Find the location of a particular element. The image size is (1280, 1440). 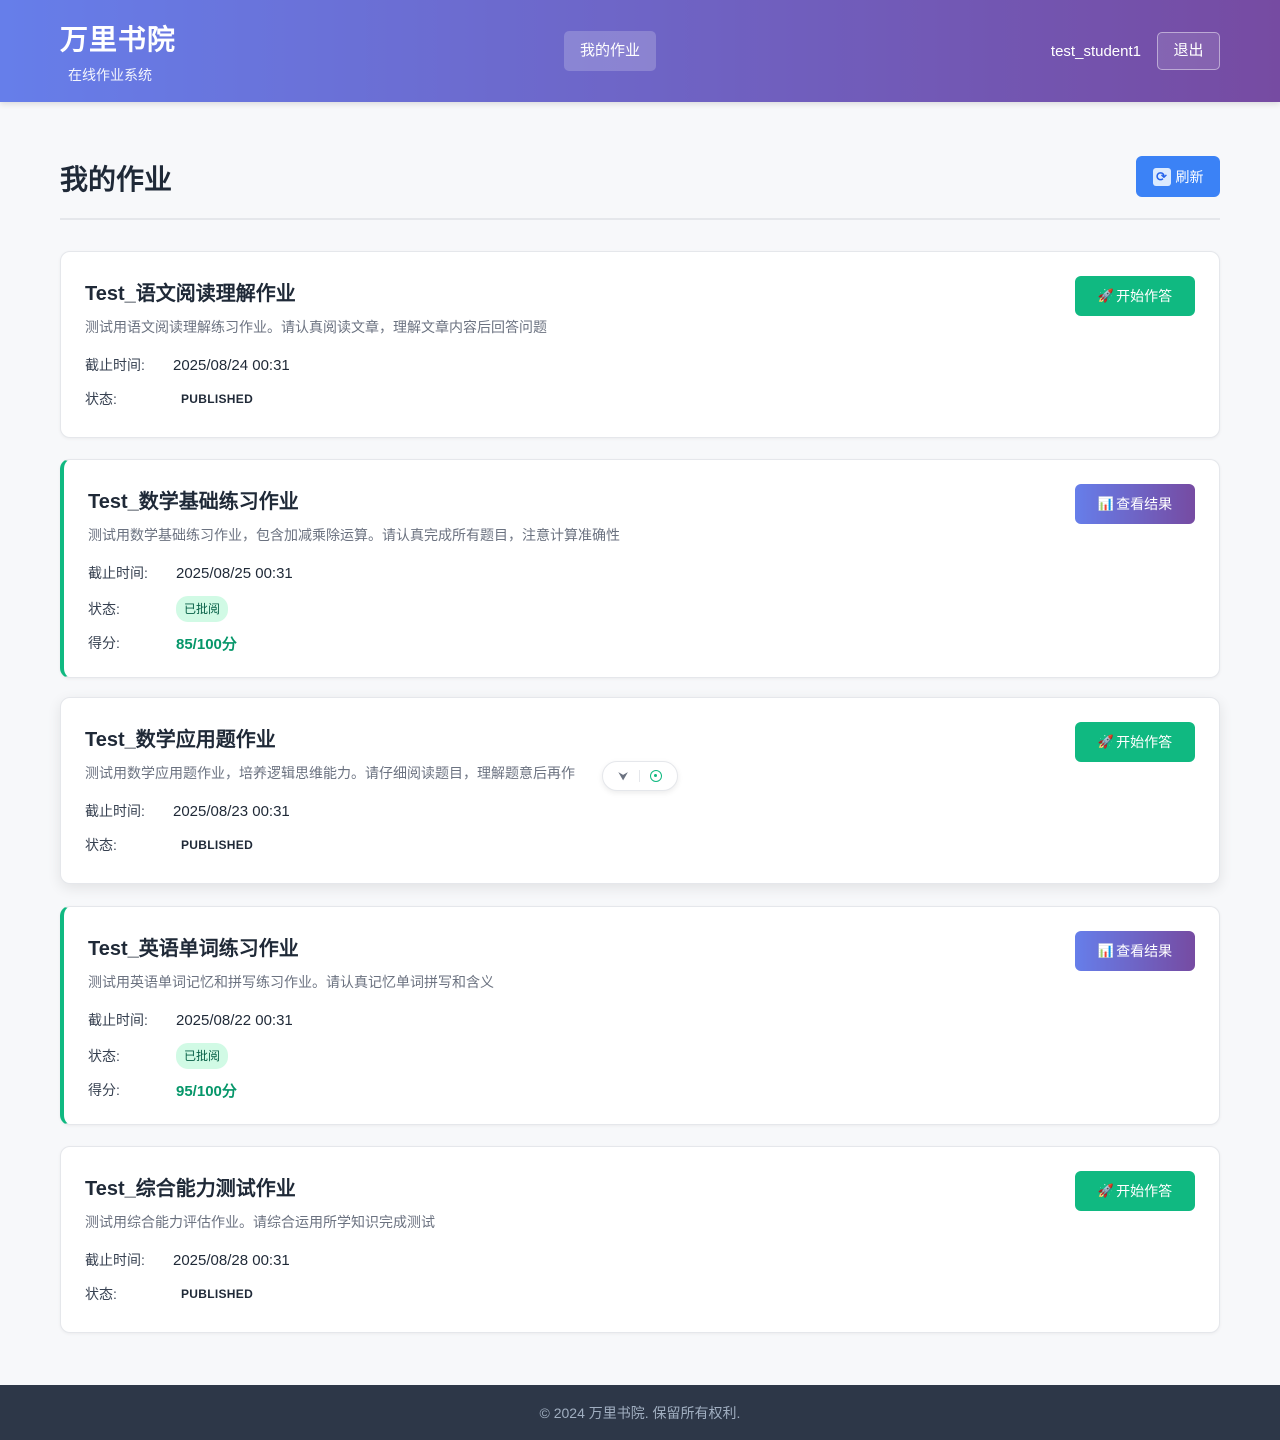

deadline-row: 截止时间: 2025/08/28 00:31 is located at coordinates (640, 1260).